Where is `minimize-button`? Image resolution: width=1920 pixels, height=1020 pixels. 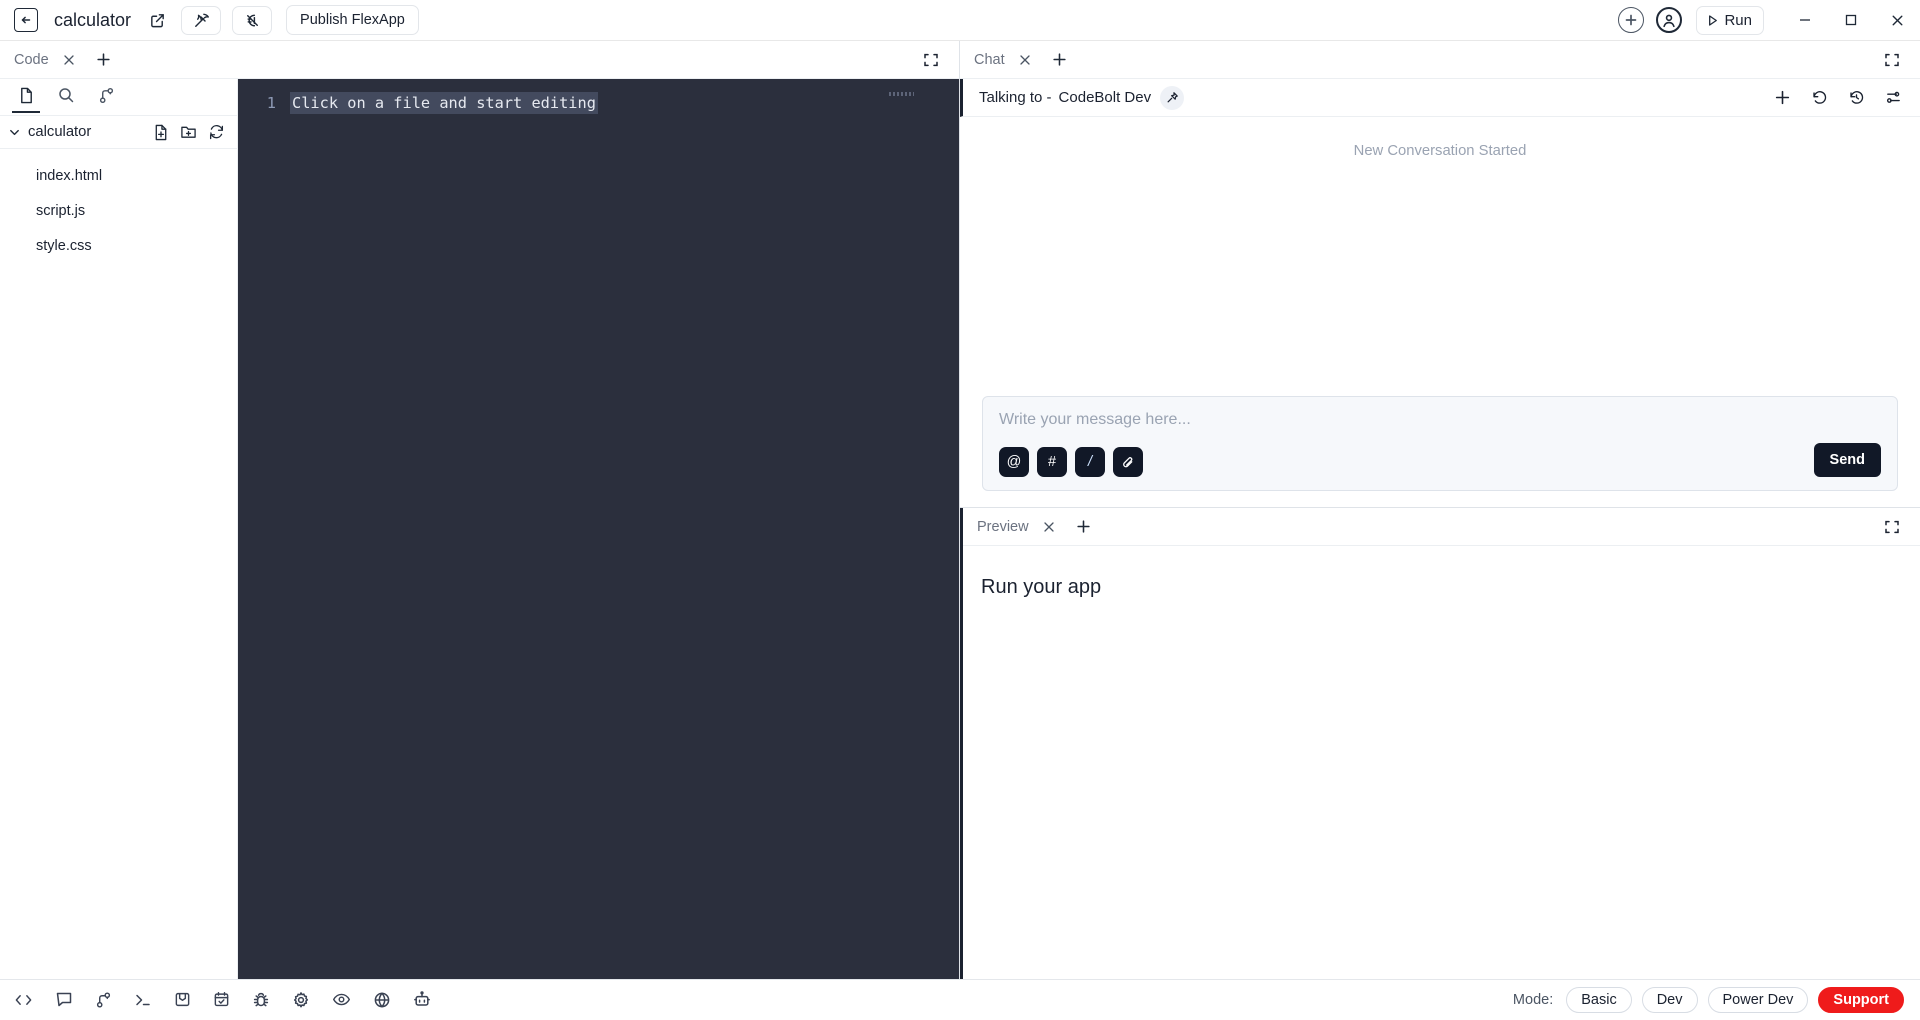
minimize-button is located at coordinates (1805, 20).